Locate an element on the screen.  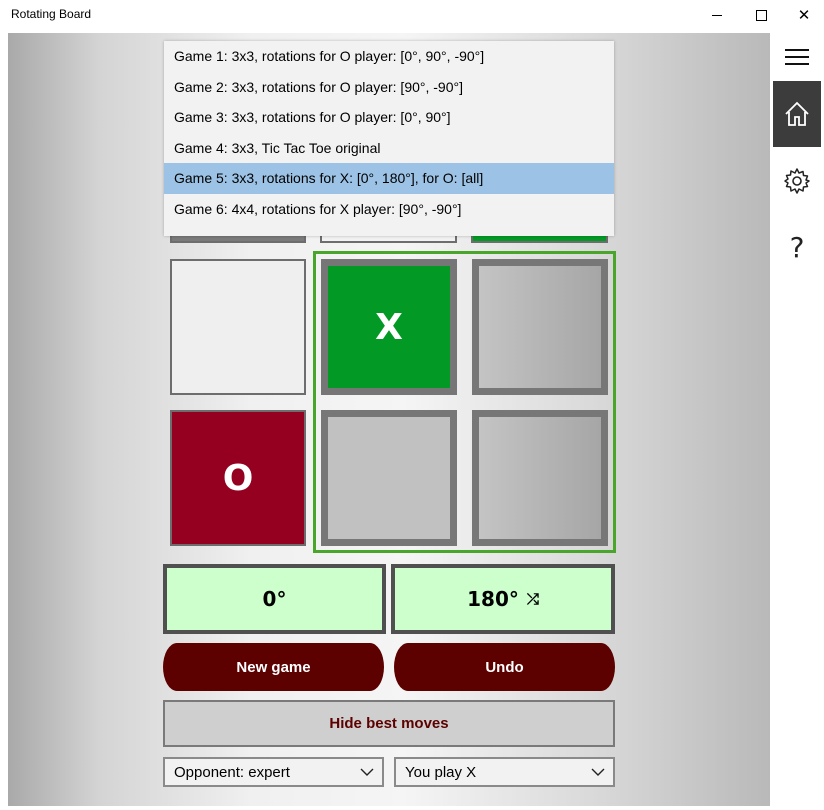
board-cell-o: O is located at coordinates (238, 478).